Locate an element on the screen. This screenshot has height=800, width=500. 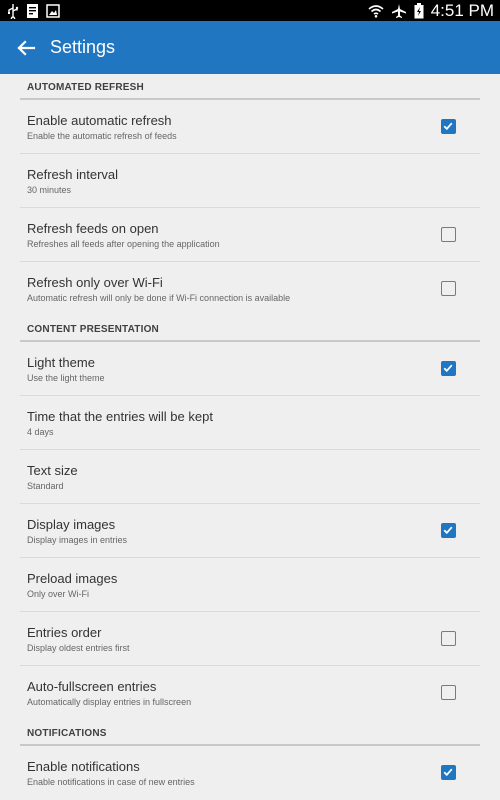
preference-item: Preload images Only over Wi-Fi is located at coordinates (250, 585).